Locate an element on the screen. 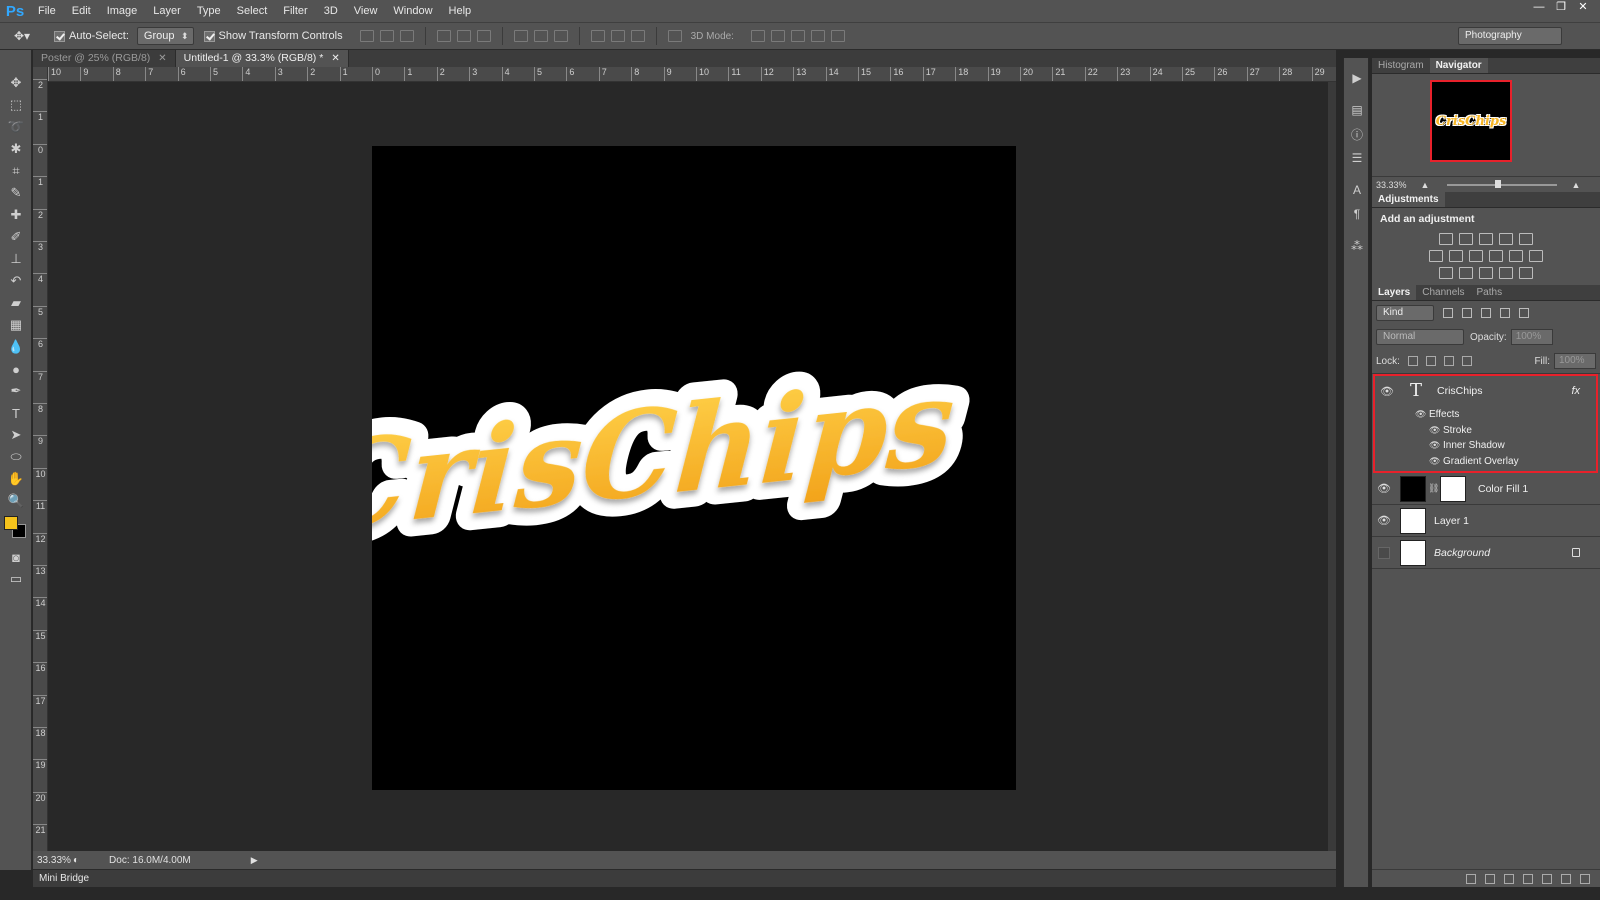 This screenshot has height=900, width=1600. color-balance-icon is located at coordinates (1456, 256).